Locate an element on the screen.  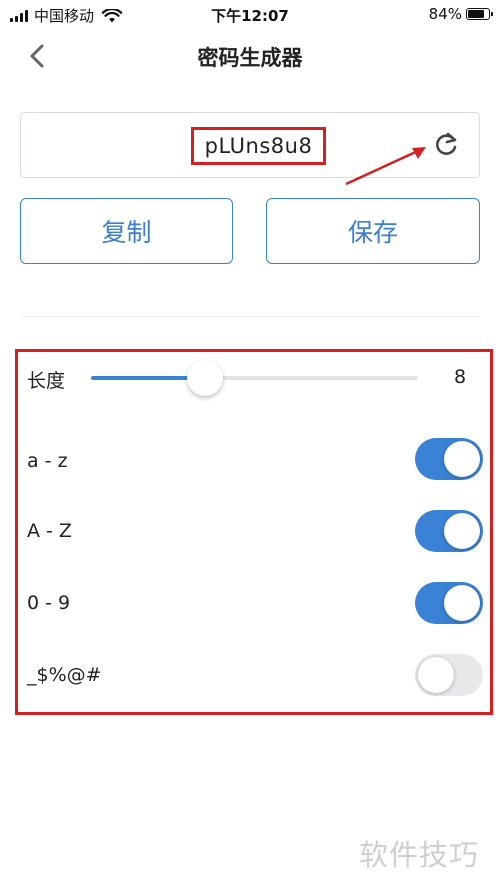
watermark: 软件技巧 is located at coordinates (419, 855).